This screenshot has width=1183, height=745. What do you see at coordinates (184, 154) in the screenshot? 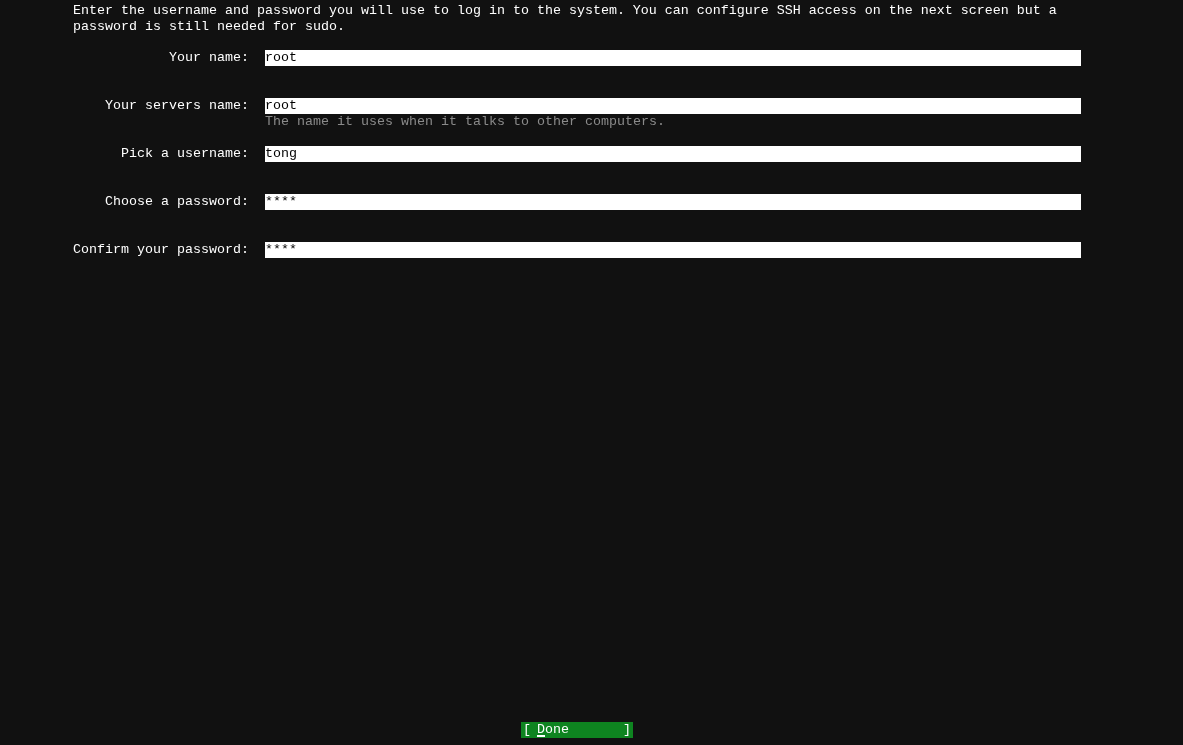
I see `field-label: Pick a username:` at bounding box center [184, 154].